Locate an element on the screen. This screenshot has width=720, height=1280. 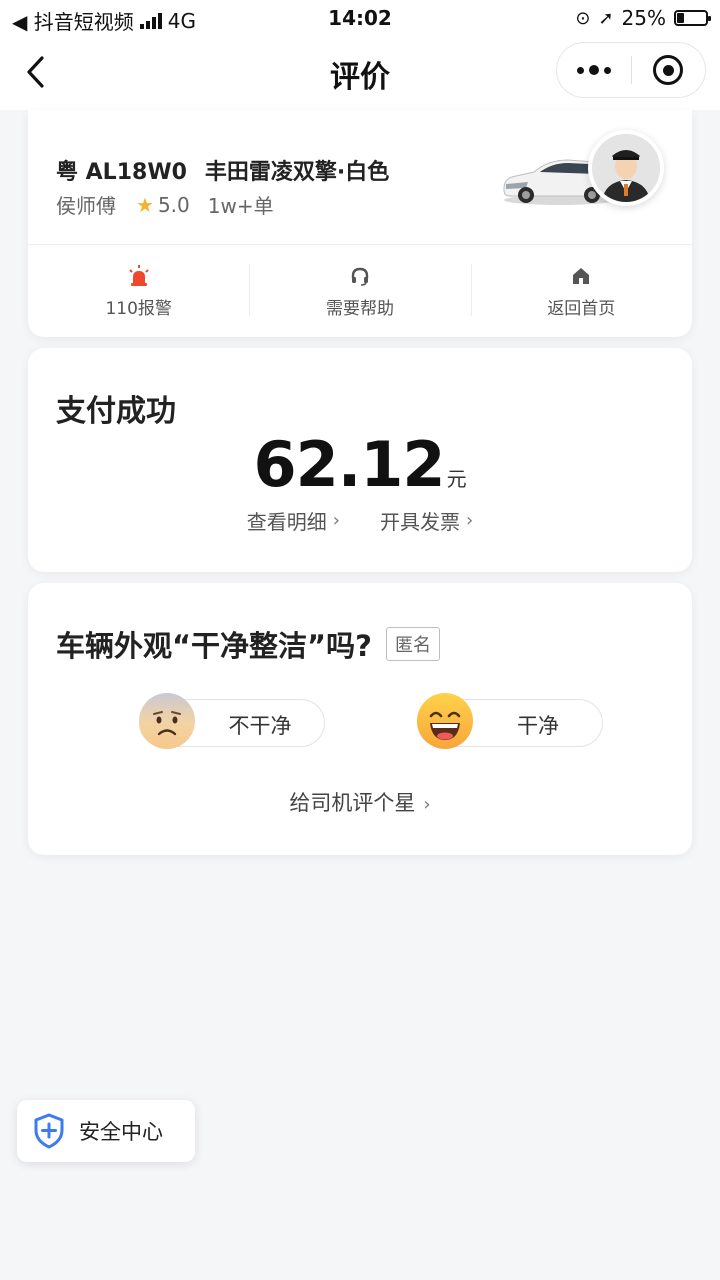
issue-invoice-label: 开具发票 is located at coordinates (420, 522).